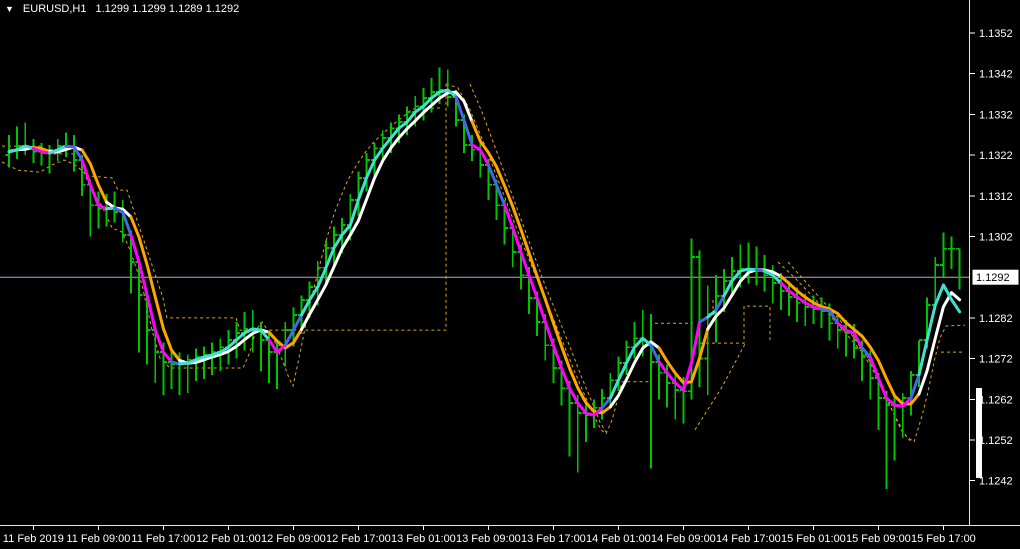 This screenshot has width=1020, height=549. What do you see at coordinates (553, 539) in the screenshot?
I see `time-tick-label: 13 Feb 17:00` at bounding box center [553, 539].